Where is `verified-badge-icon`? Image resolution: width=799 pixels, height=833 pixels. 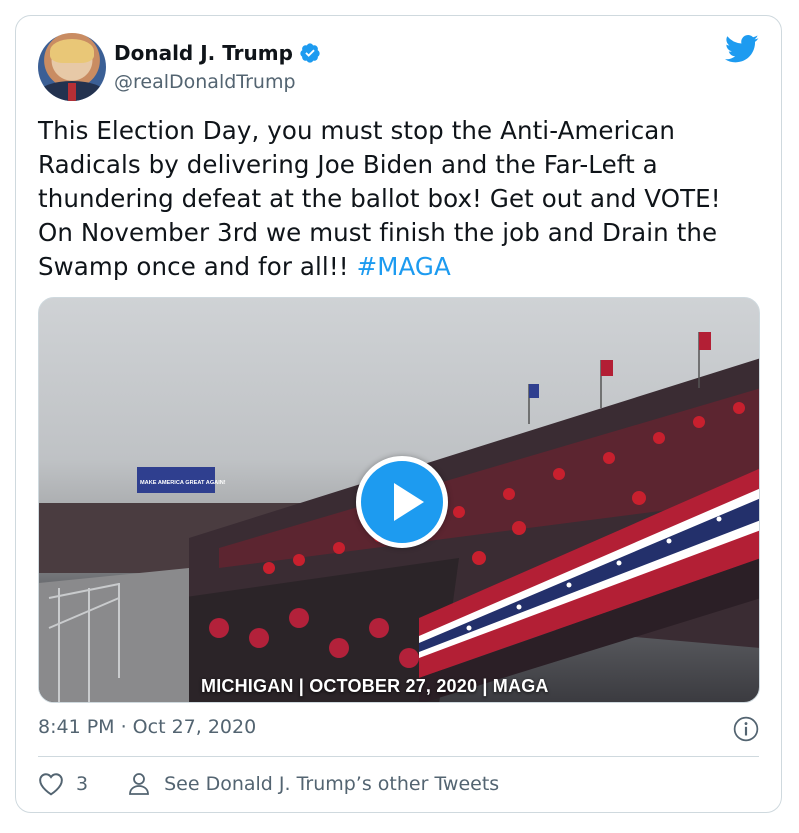
verified-badge-icon is located at coordinates (310, 53).